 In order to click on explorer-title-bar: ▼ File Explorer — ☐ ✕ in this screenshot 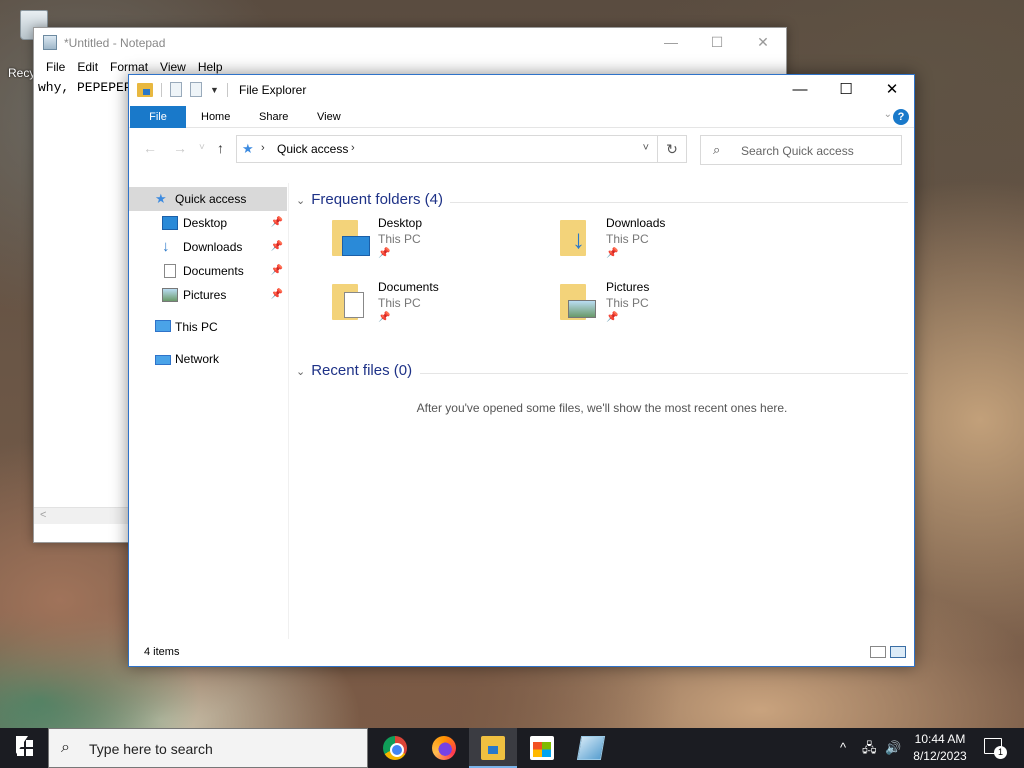, I will do `click(521, 90)`.